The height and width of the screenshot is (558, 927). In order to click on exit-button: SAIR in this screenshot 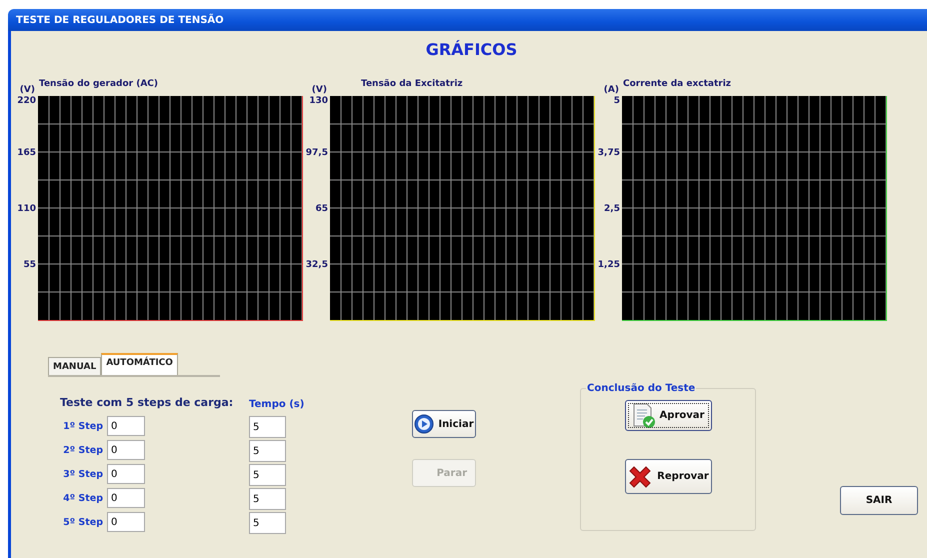, I will do `click(879, 500)`.